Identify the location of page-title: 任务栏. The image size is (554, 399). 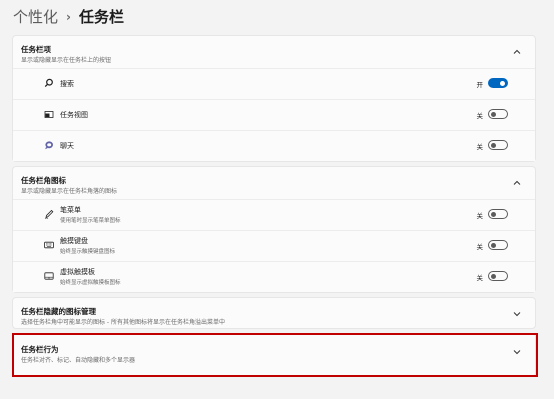
(101, 17).